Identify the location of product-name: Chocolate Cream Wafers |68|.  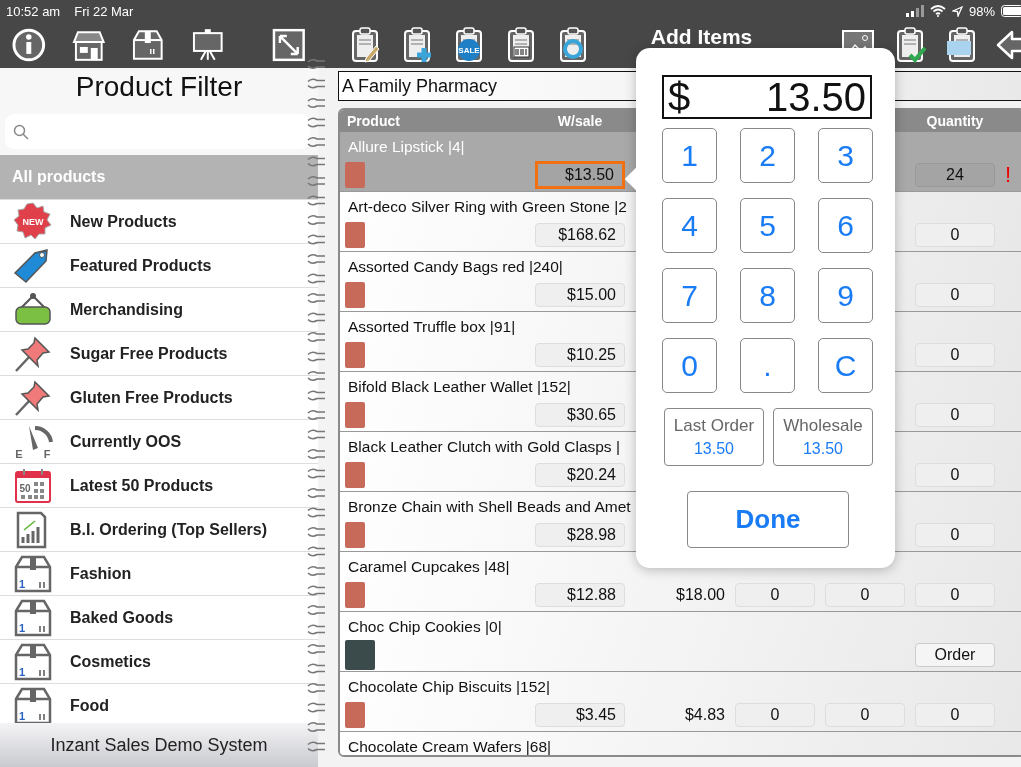
(450, 746).